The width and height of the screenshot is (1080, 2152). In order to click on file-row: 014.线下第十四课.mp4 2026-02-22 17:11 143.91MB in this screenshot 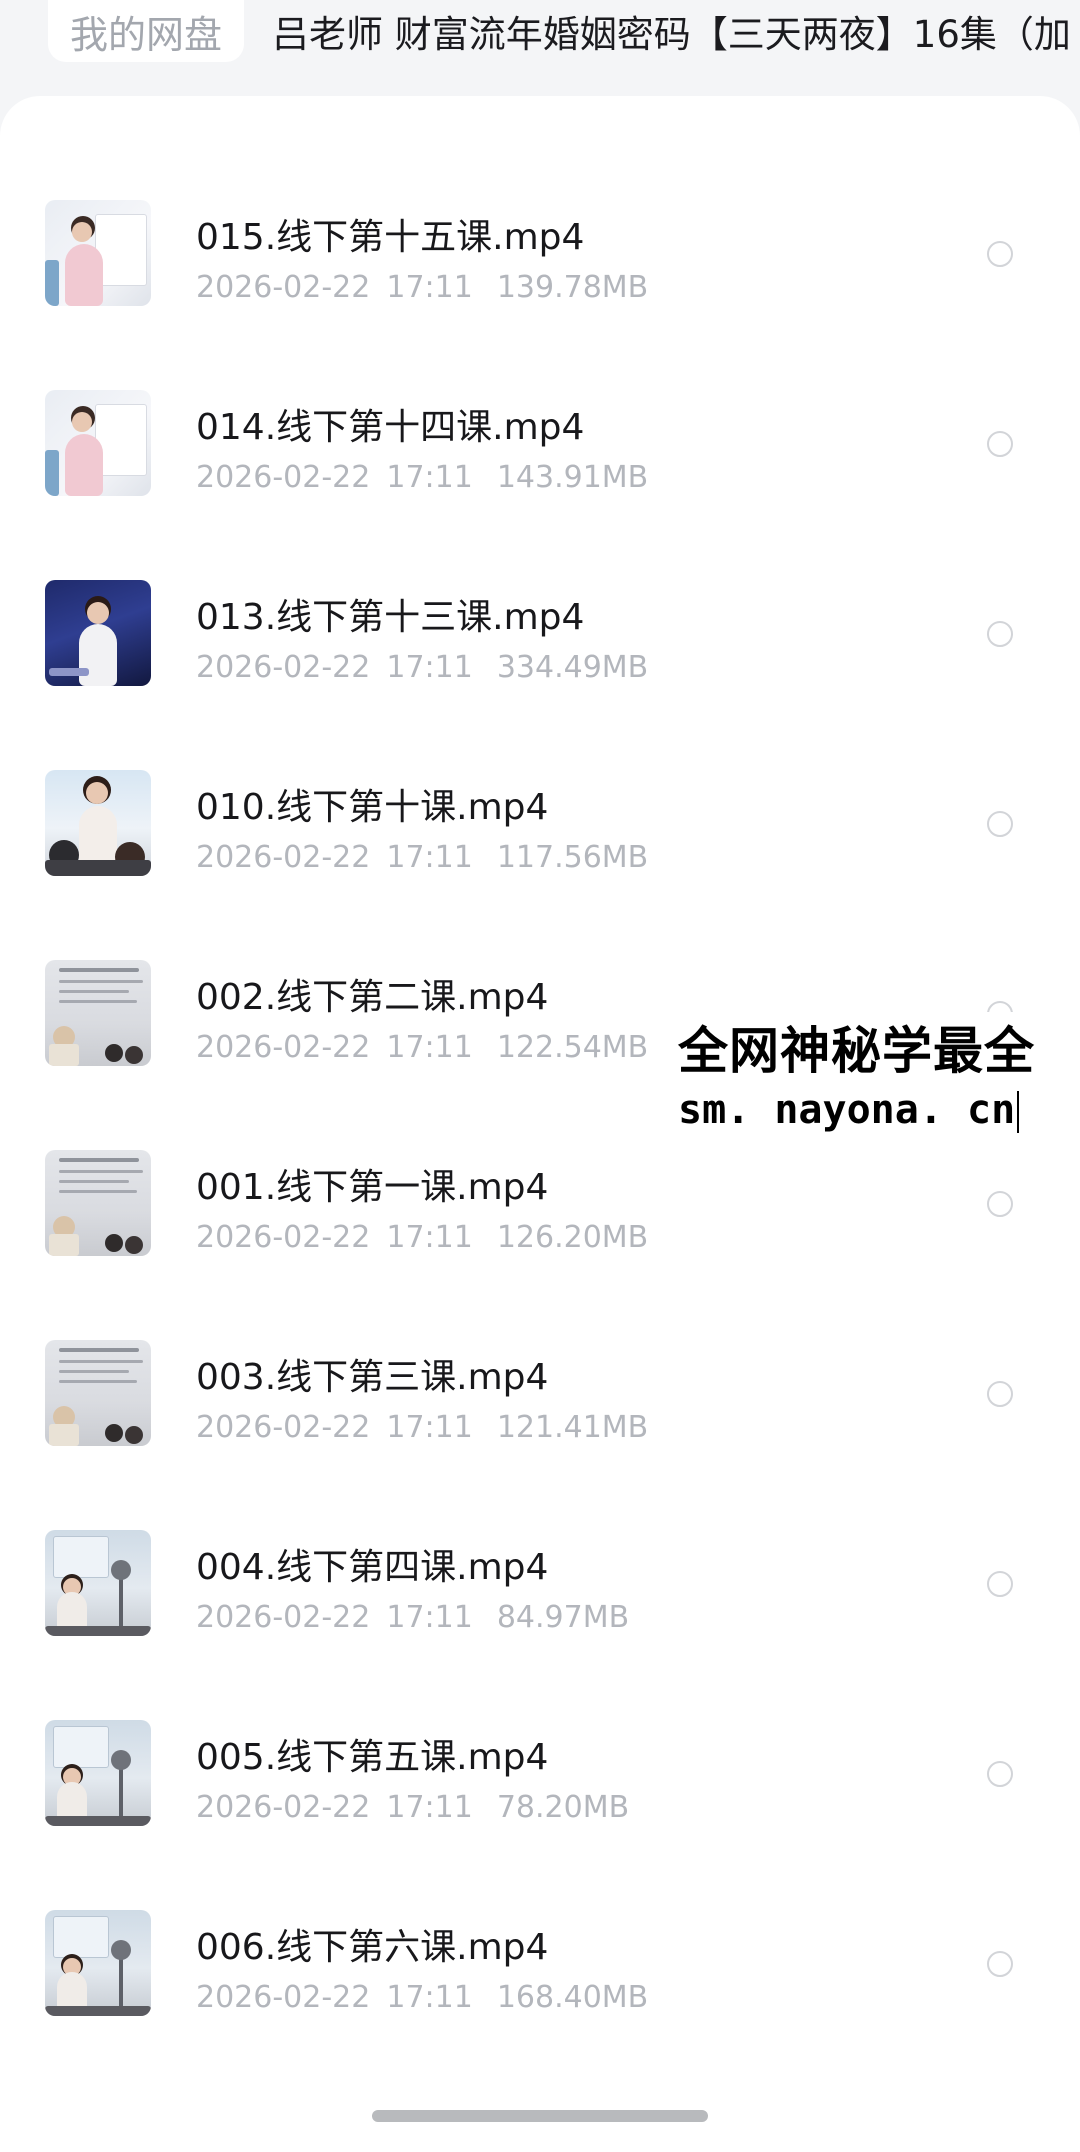, I will do `click(540, 445)`.